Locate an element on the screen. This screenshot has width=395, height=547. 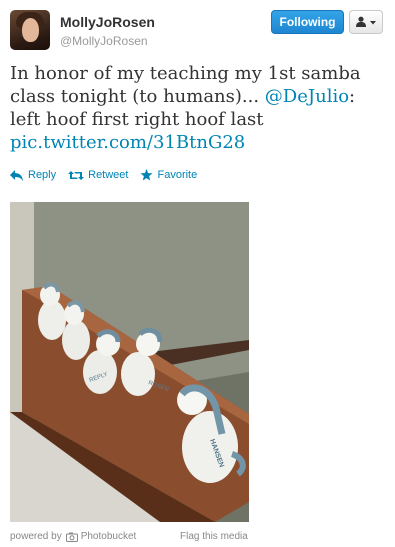
favorite-action: Favorite is located at coordinates (168, 175).